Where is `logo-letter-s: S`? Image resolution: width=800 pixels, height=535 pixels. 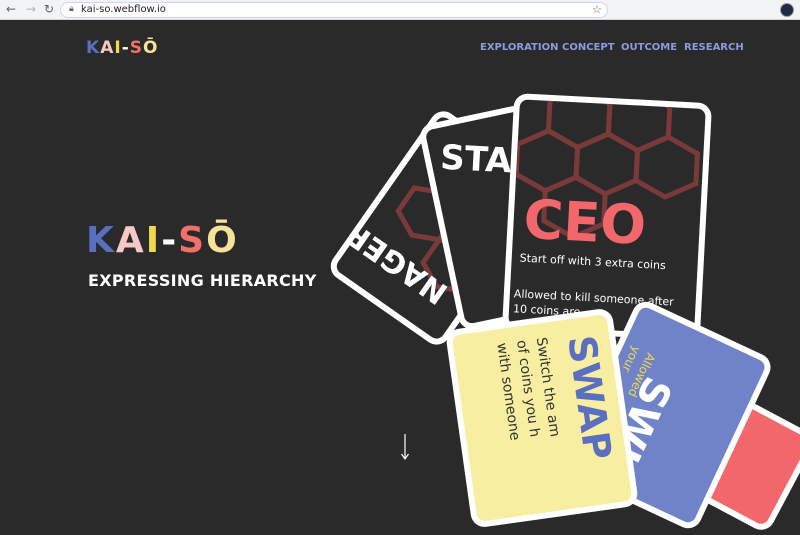
logo-letter-s: S is located at coordinates (136, 48).